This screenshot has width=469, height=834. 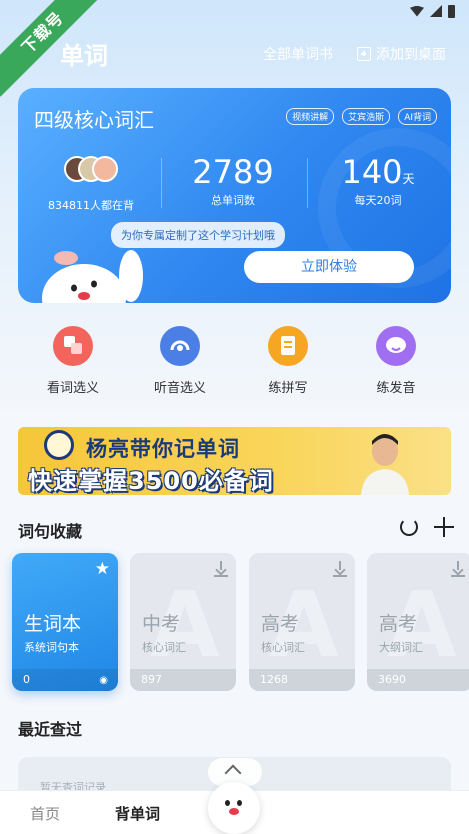 I want to click on mode-label: 练拼写, so click(x=288, y=388).